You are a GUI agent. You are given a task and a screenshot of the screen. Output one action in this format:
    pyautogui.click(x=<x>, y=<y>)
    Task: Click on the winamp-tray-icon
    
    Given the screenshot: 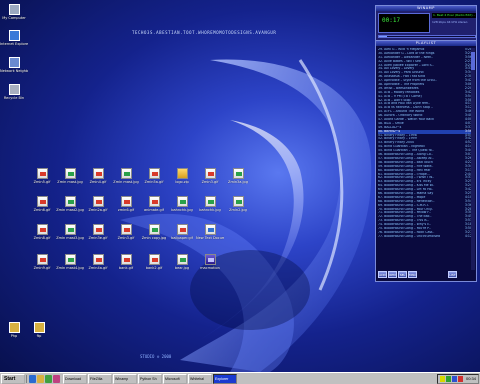 What is the action you would take?
    pyautogui.click(x=454, y=378)
    